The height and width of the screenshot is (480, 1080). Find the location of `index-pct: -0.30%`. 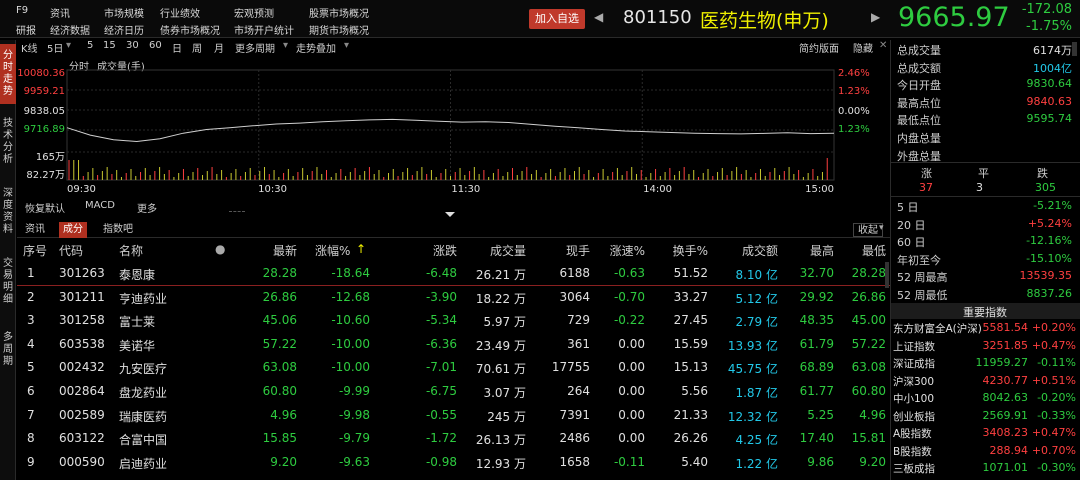

index-pct: -0.30% is located at coordinates (1056, 467).